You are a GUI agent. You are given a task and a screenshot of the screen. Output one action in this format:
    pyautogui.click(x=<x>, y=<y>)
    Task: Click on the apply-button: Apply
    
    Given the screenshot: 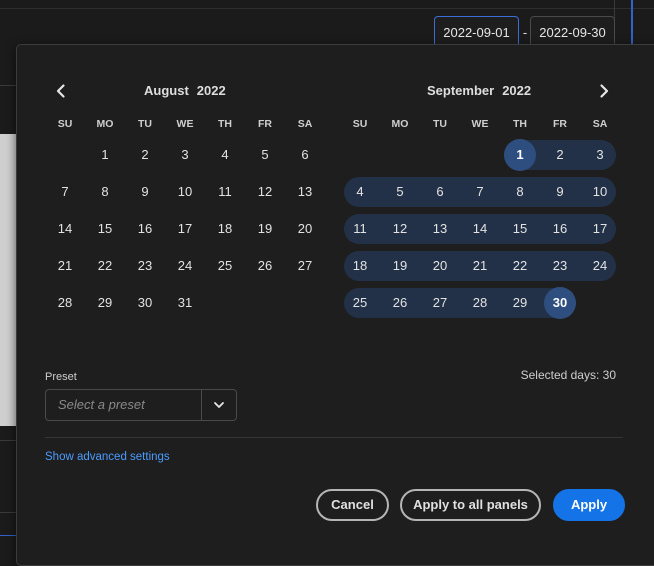 What is the action you would take?
    pyautogui.click(x=589, y=505)
    